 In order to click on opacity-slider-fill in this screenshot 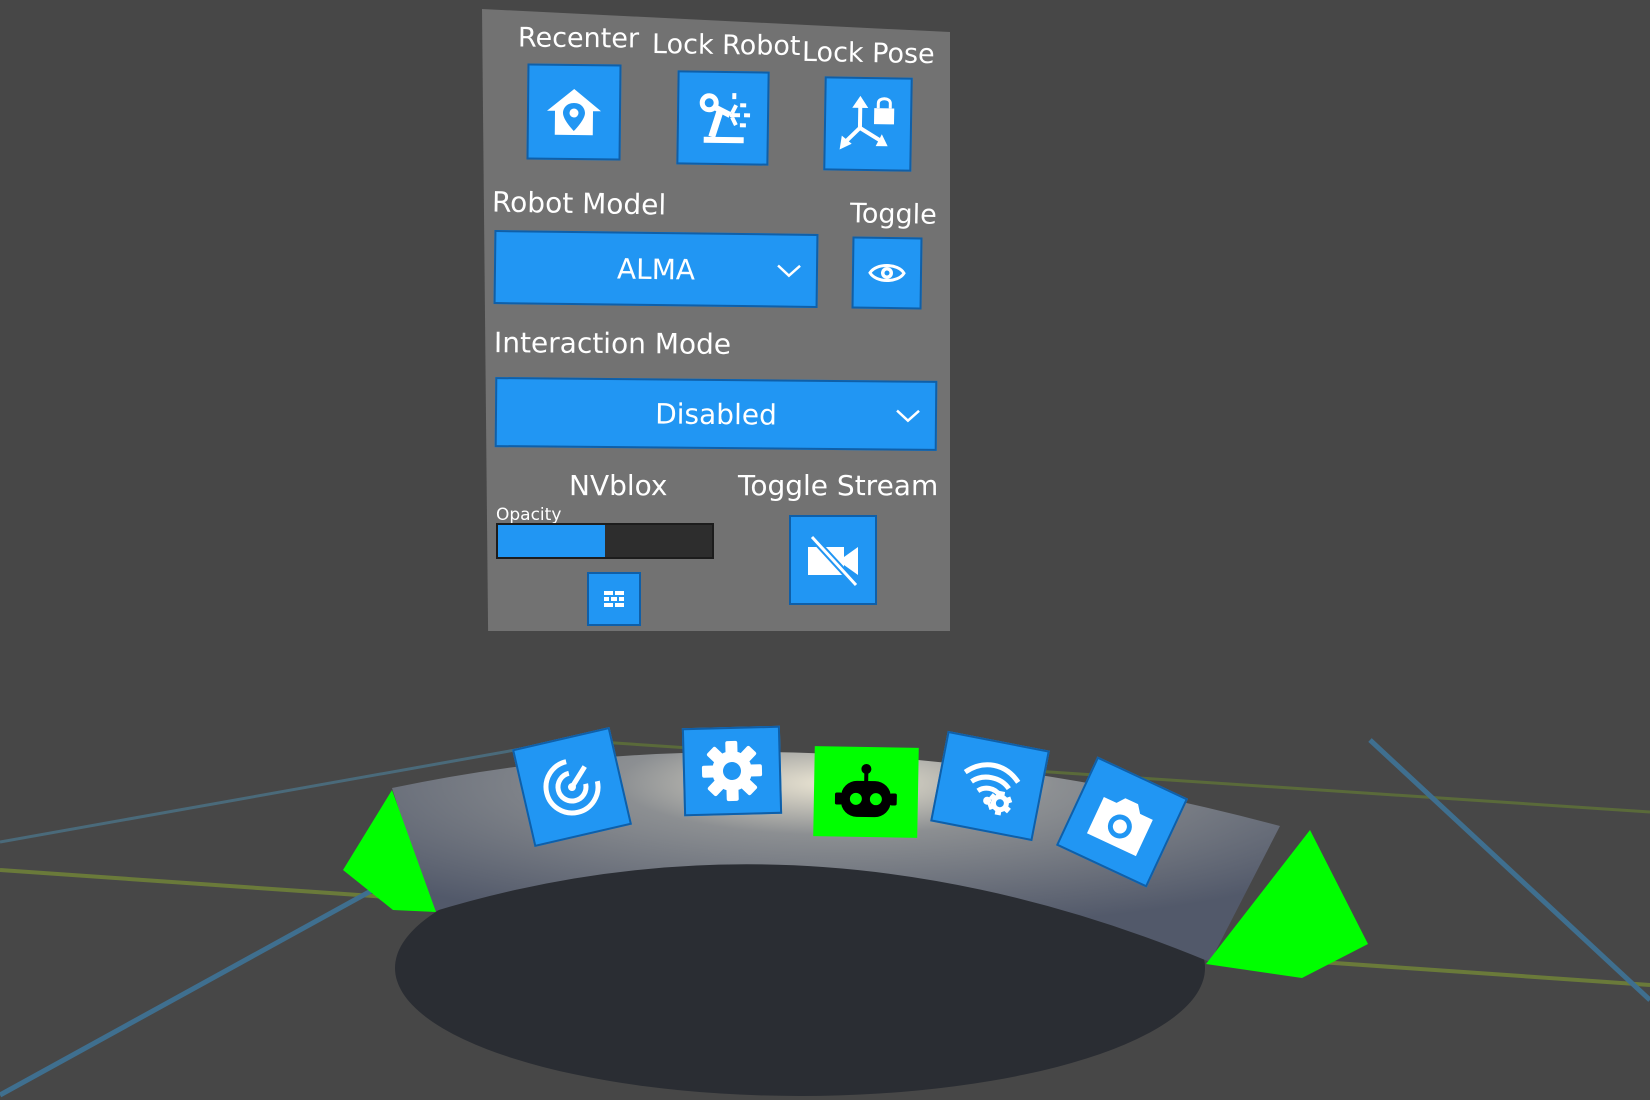, I will do `click(551, 541)`.